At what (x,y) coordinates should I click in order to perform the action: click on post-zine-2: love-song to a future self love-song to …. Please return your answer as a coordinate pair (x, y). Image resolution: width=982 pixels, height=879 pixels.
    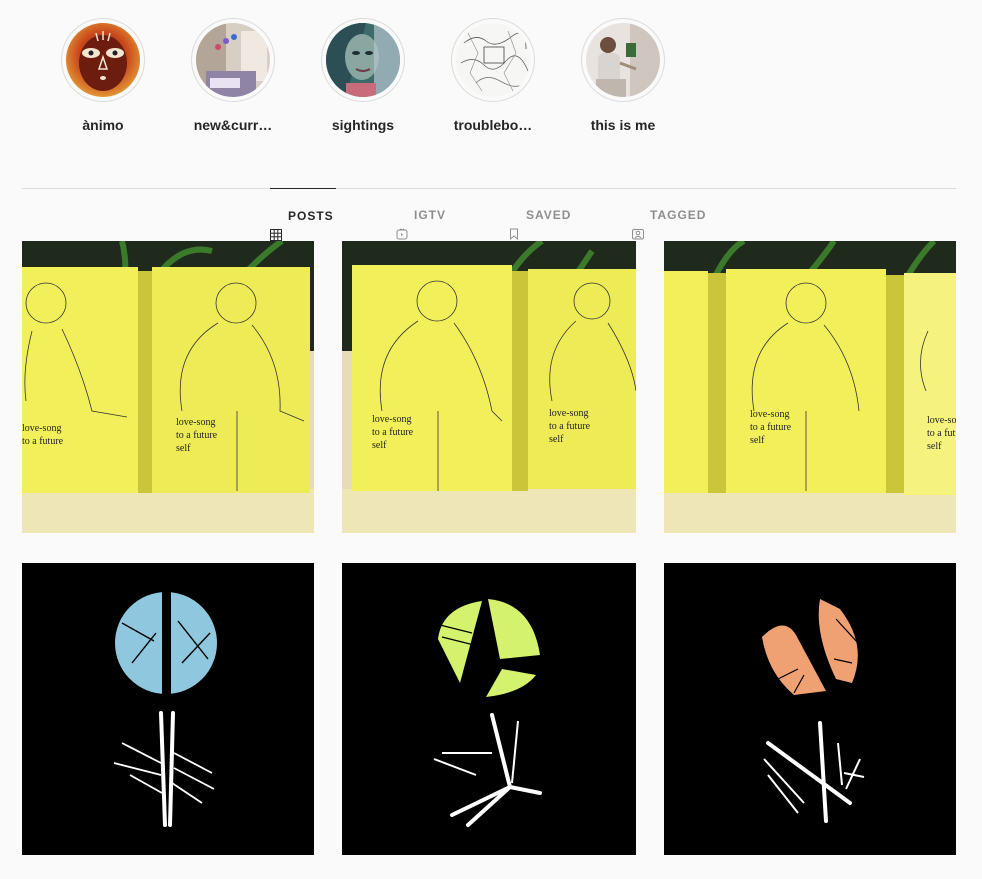
    Looking at the image, I should click on (489, 387).